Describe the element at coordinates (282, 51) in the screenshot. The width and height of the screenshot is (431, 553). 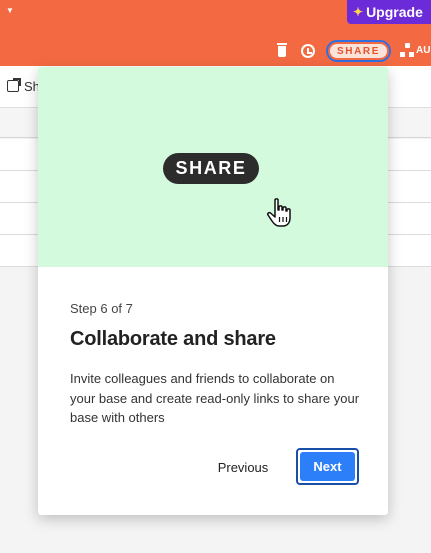
I see `trash-icon` at that location.